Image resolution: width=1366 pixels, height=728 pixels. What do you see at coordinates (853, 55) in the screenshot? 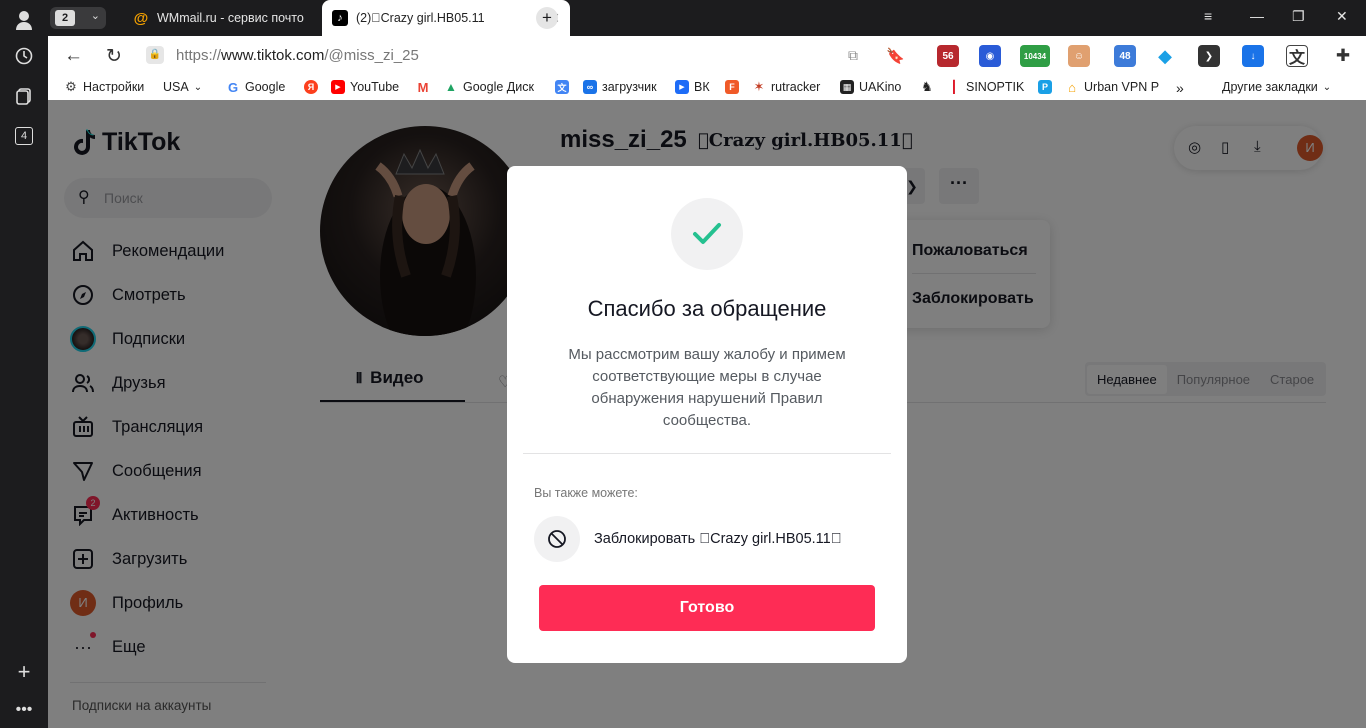
I see `pip-icon: ⧉` at bounding box center [853, 55].